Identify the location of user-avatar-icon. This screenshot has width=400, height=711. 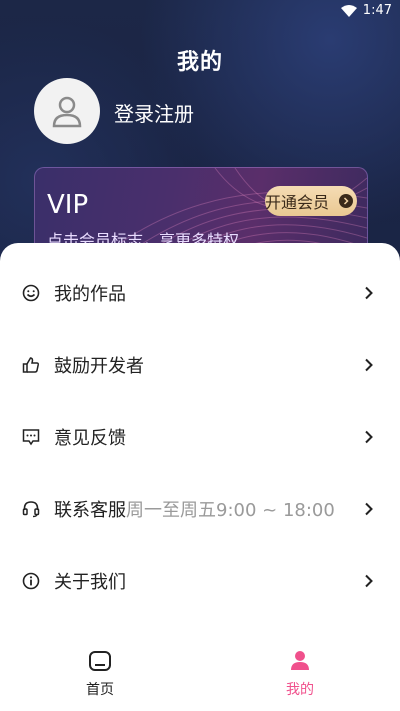
(67, 112).